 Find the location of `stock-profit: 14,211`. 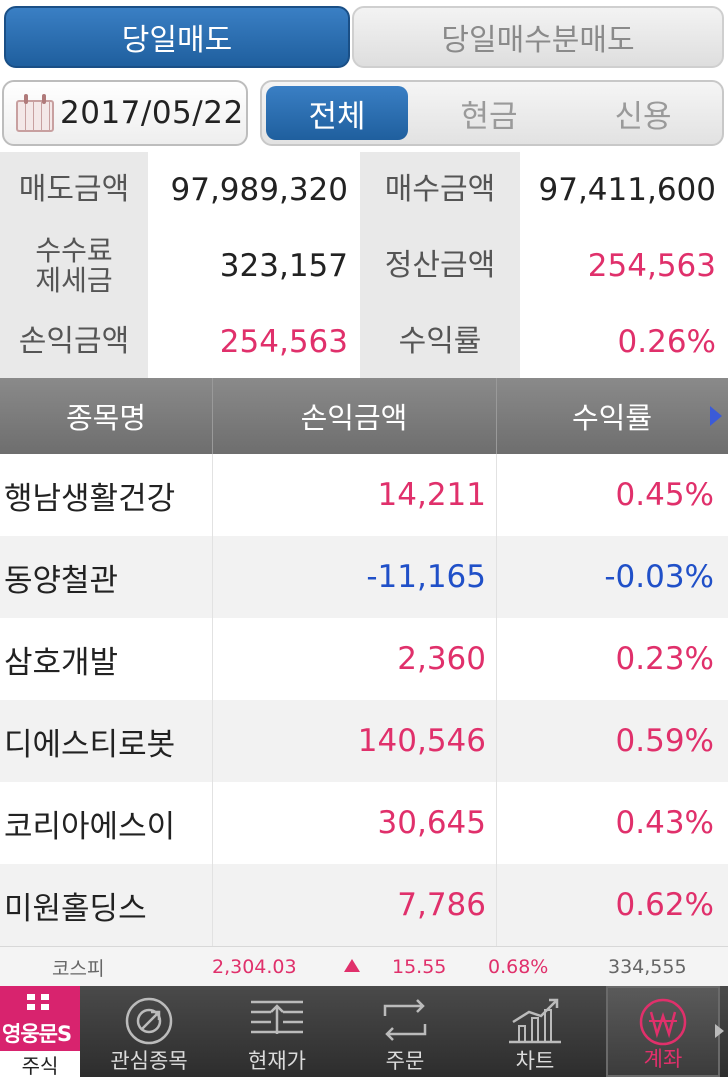

stock-profit: 14,211 is located at coordinates (431, 495).